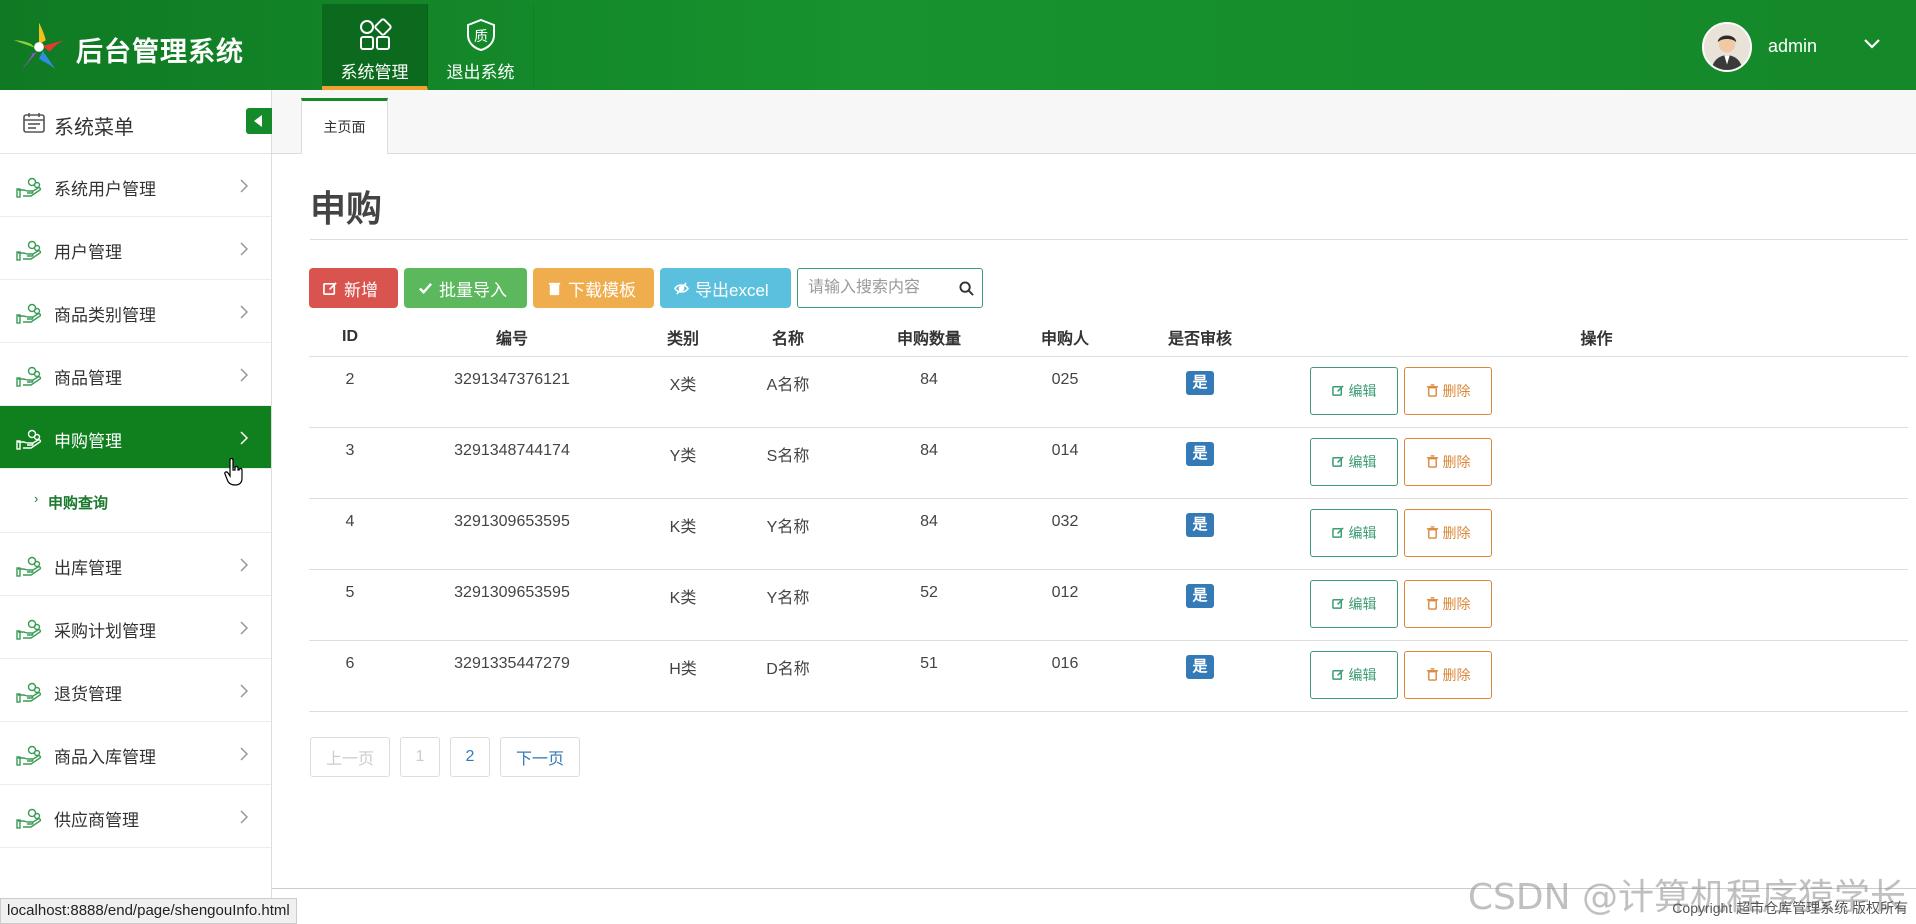 The height and width of the screenshot is (924, 1916). I want to click on cell-buyer: 012, so click(1065, 605).